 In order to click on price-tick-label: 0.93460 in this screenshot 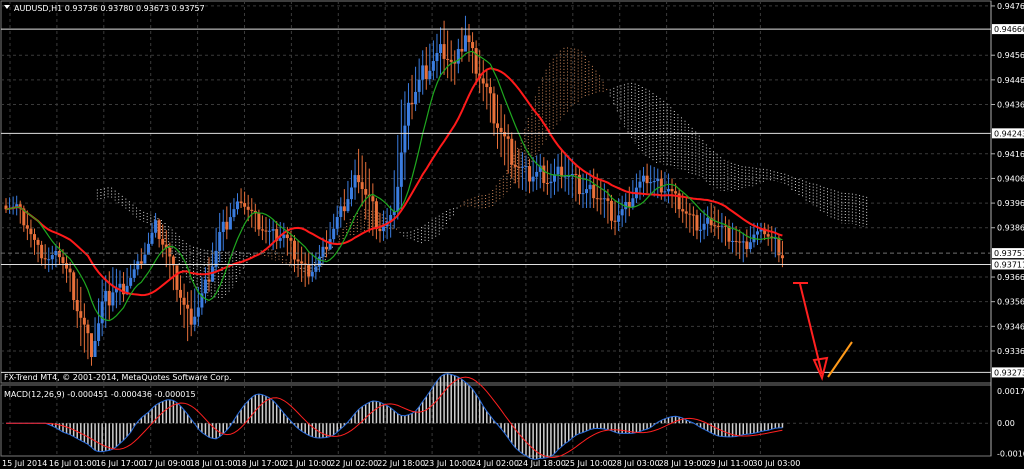, I will do `click(1010, 326)`.